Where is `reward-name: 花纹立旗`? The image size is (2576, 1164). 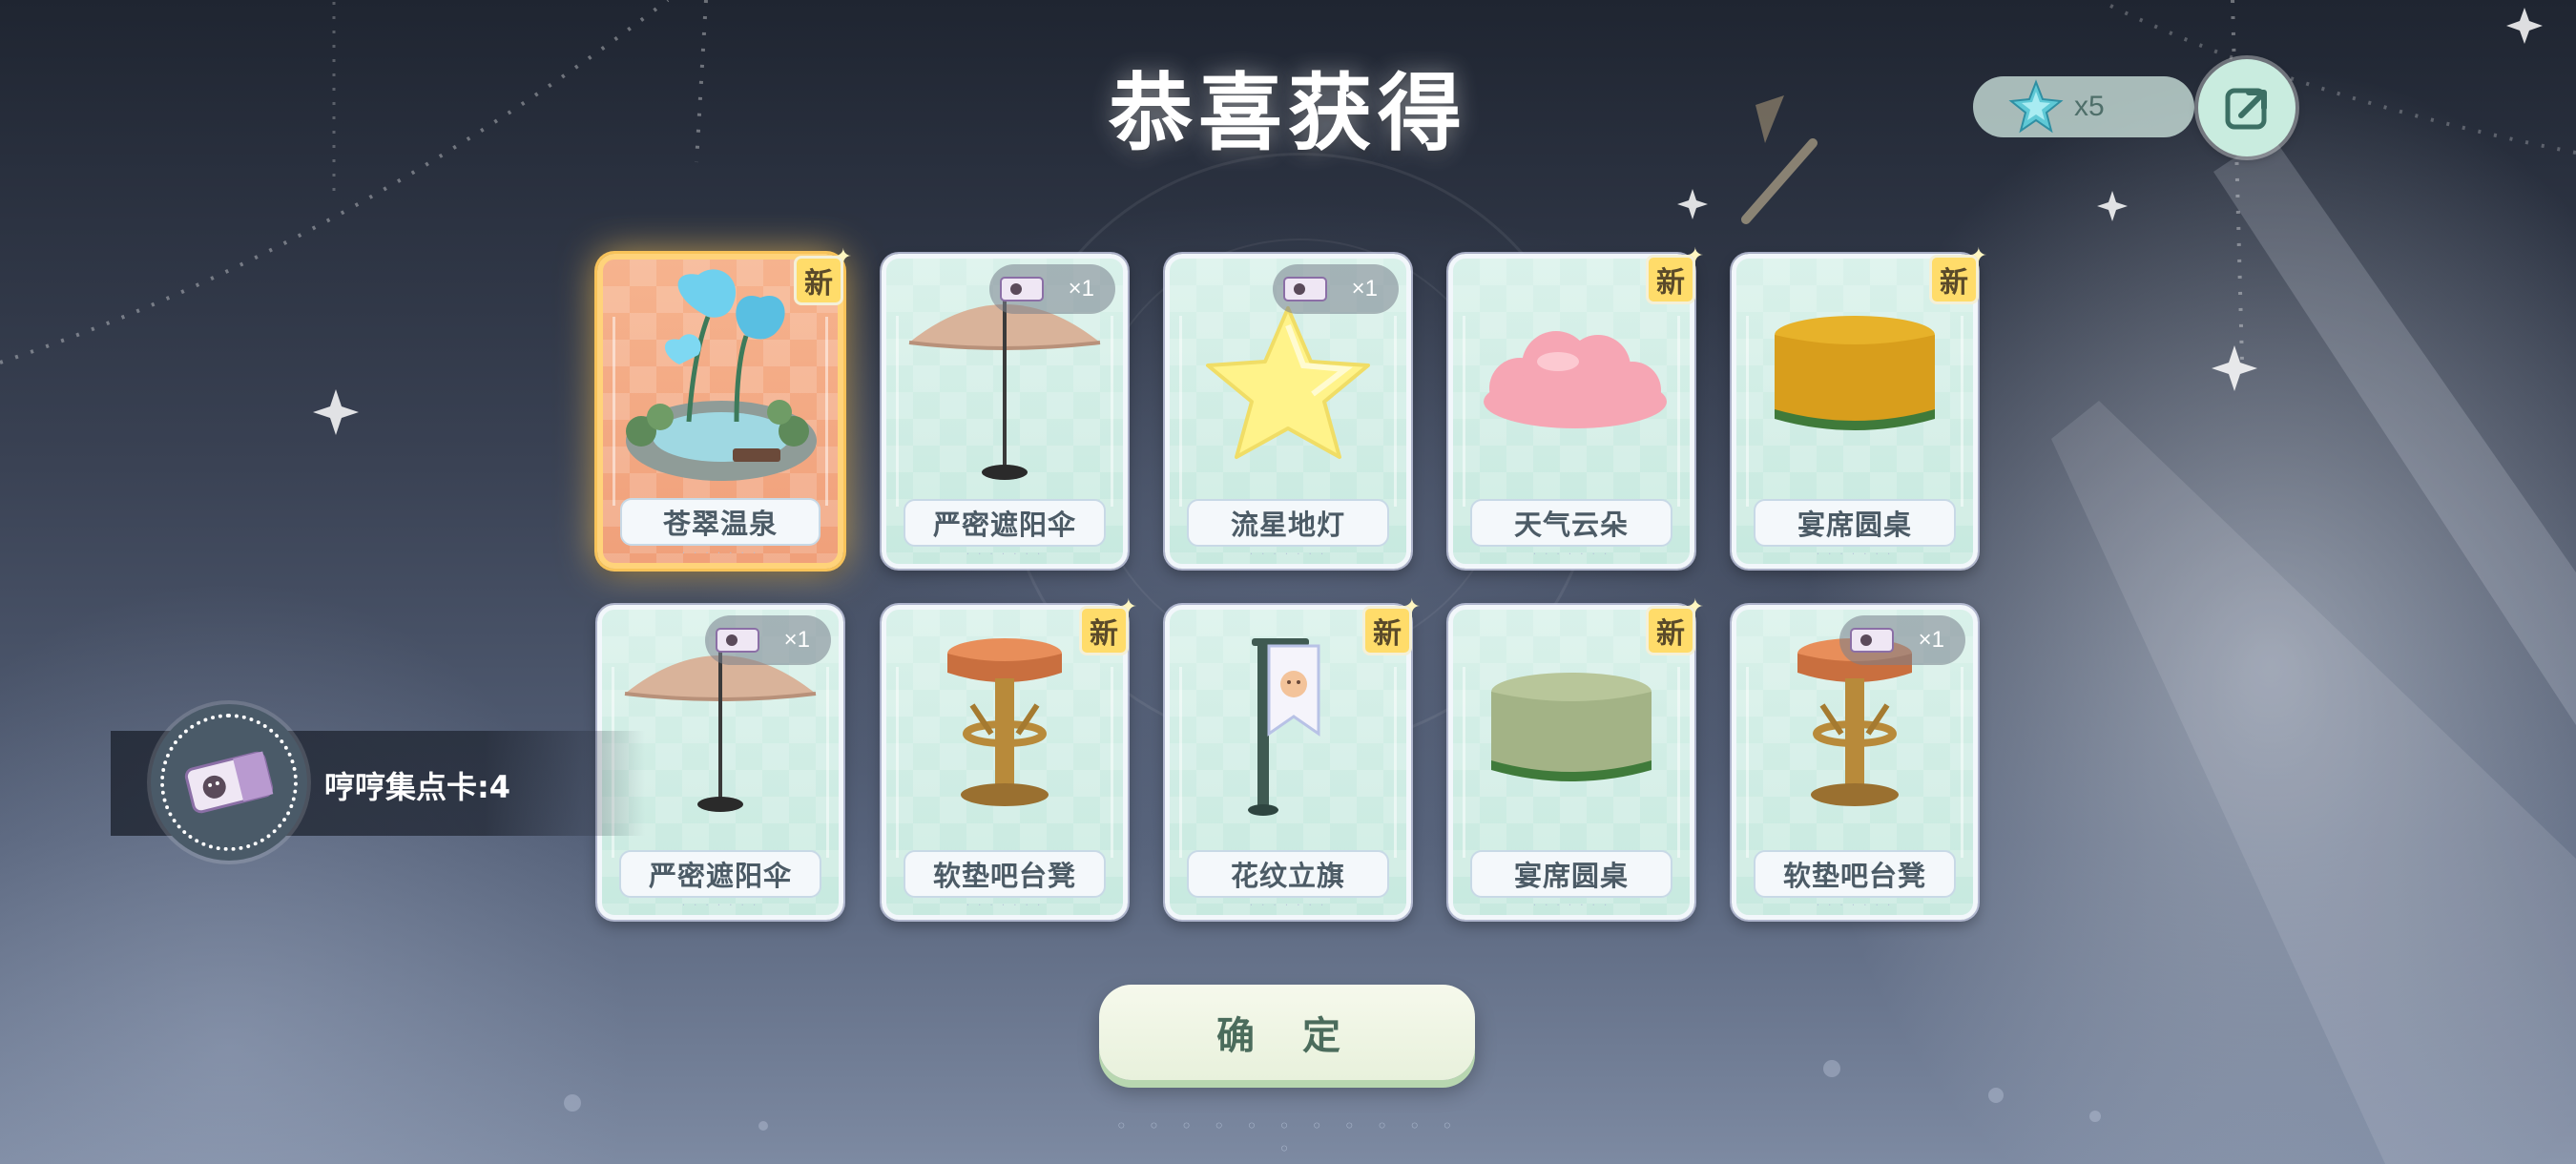
reward-name: 花纹立旗 is located at coordinates (1288, 874).